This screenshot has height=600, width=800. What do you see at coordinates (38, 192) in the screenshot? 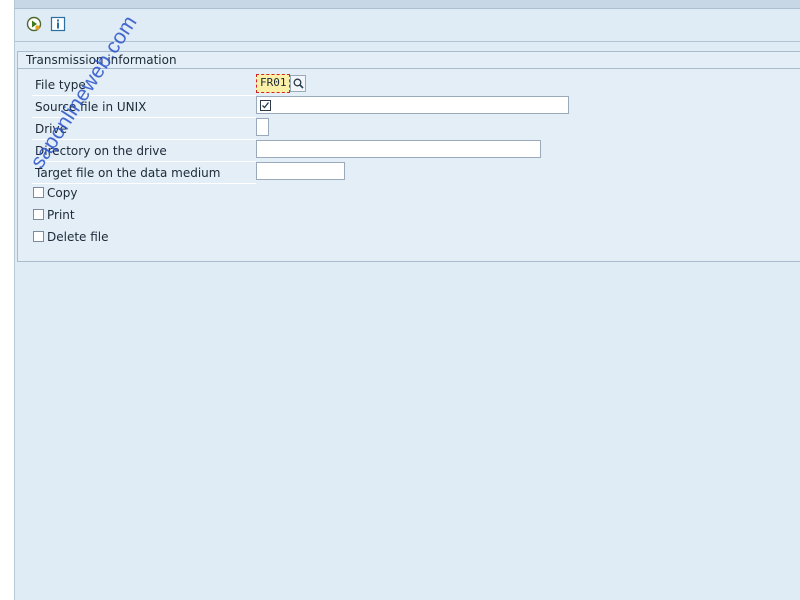
I see `copy-checkbox` at bounding box center [38, 192].